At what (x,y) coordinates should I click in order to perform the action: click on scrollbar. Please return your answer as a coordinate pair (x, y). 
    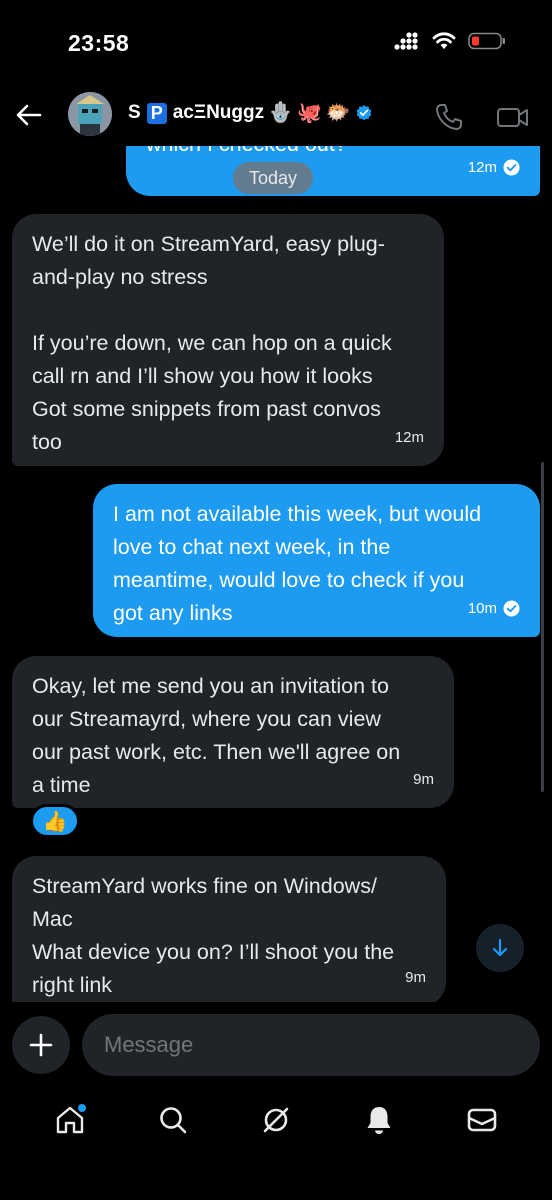
    Looking at the image, I should click on (542, 627).